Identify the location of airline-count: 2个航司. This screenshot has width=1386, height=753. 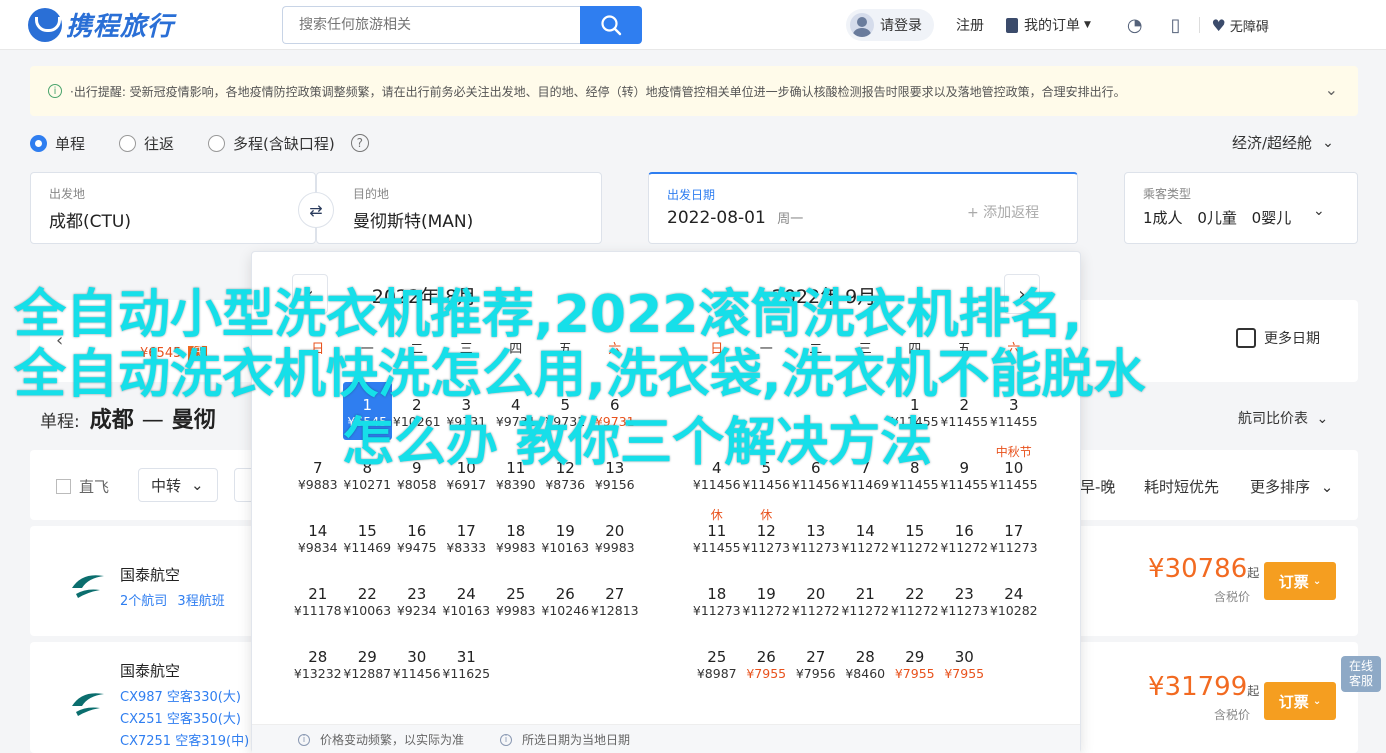
(143, 601).